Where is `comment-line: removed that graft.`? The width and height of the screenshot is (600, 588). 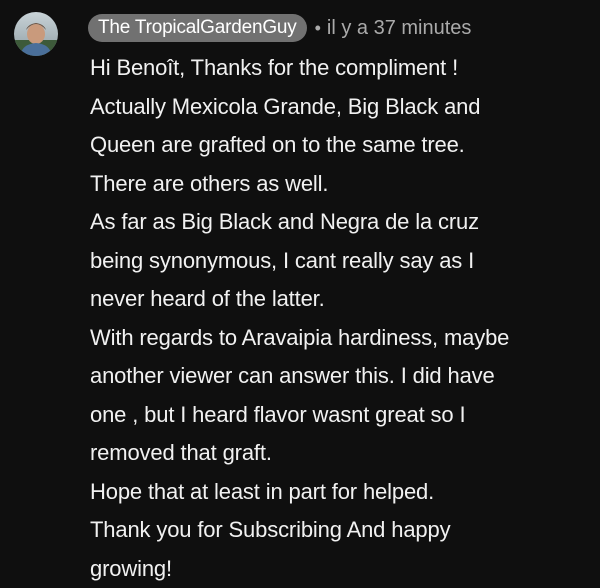 comment-line: removed that graft. is located at coordinates (342, 453).